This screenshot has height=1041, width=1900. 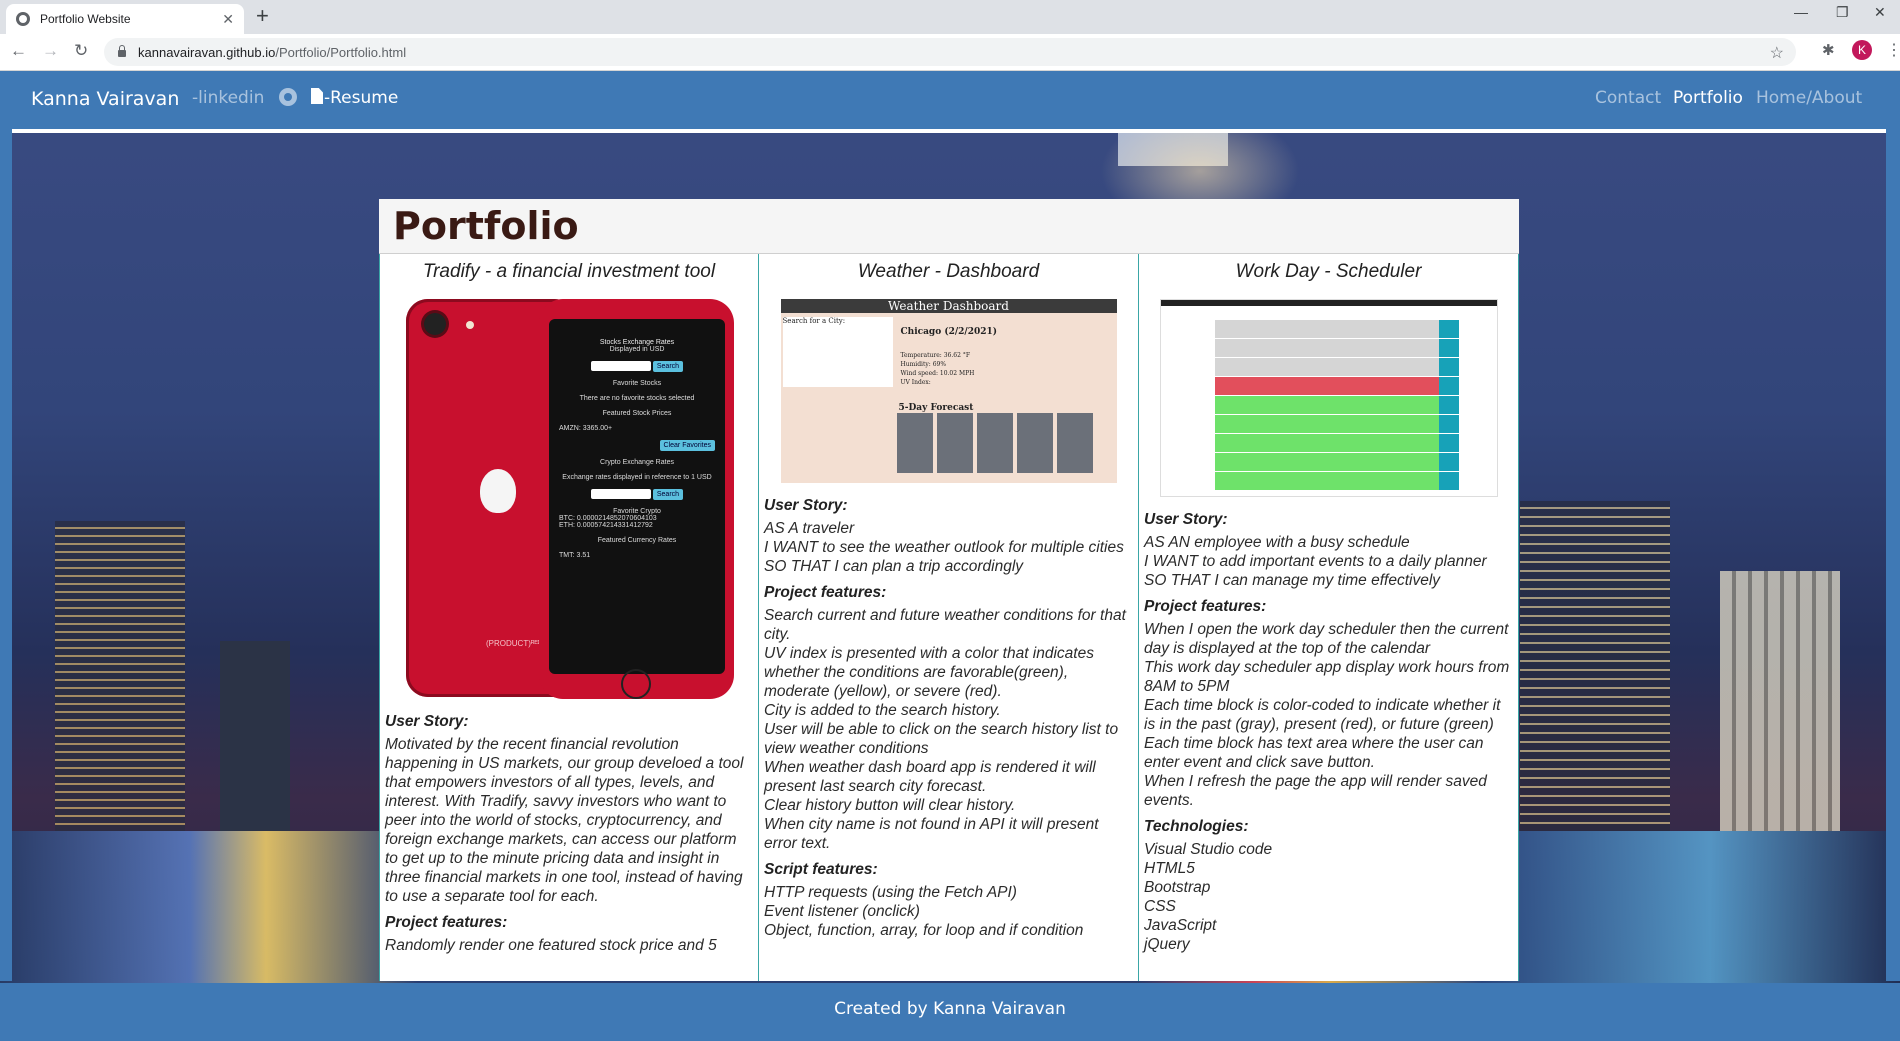 I want to click on globe-icon, so click(x=23, y=19).